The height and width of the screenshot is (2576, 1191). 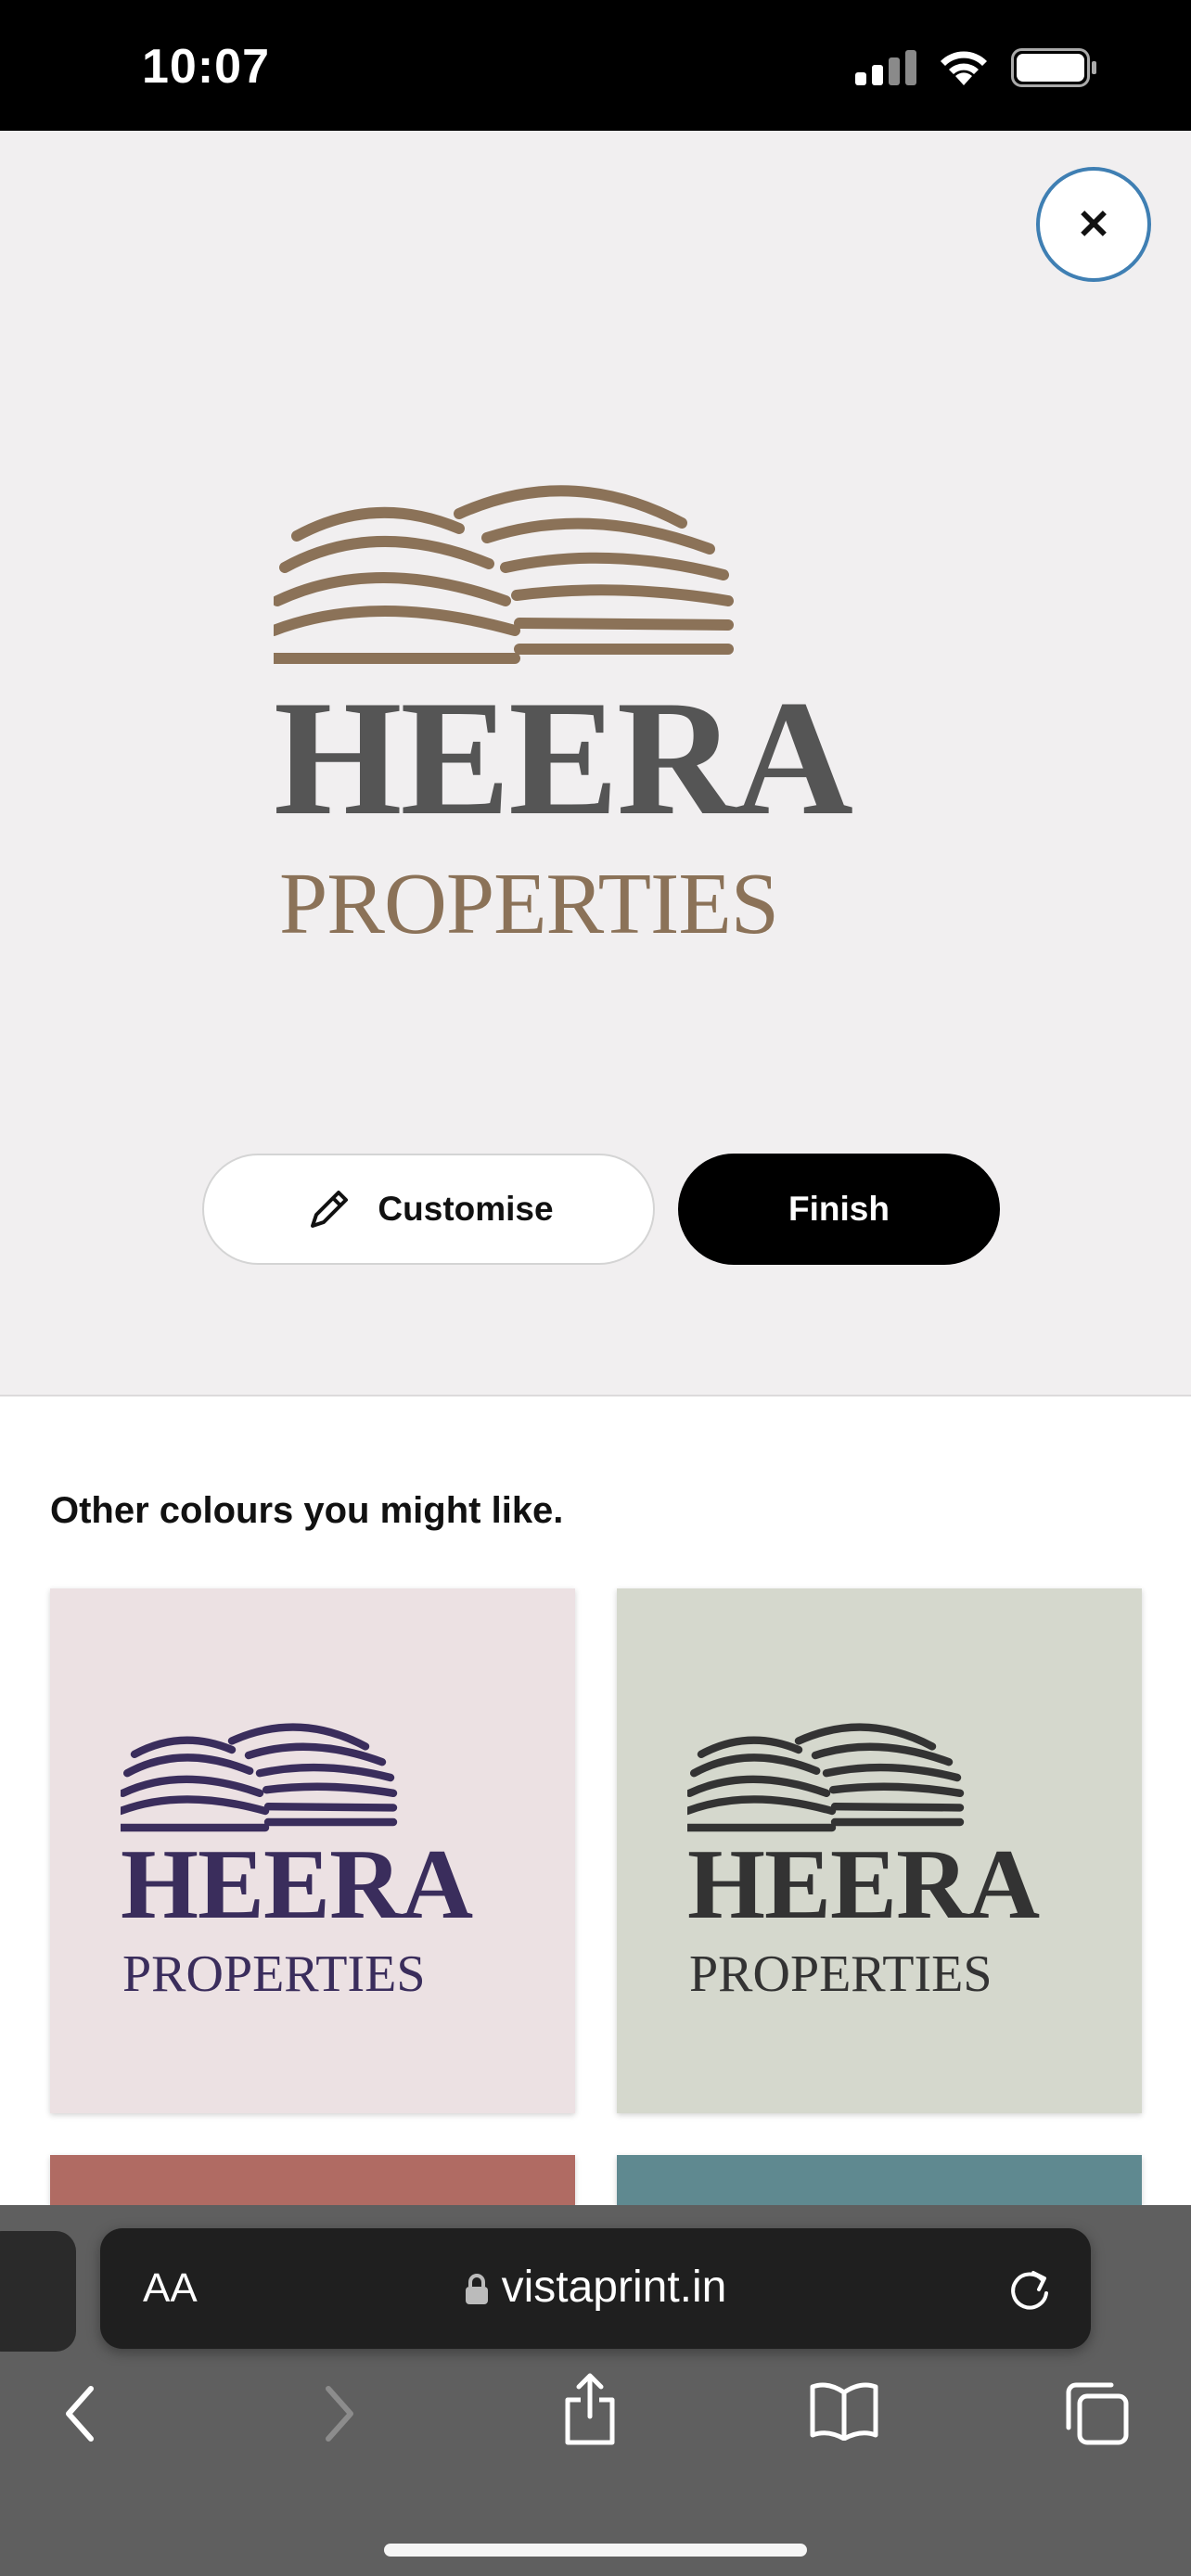 What do you see at coordinates (595, 66) in the screenshot?
I see `status-bar: 10:07` at bounding box center [595, 66].